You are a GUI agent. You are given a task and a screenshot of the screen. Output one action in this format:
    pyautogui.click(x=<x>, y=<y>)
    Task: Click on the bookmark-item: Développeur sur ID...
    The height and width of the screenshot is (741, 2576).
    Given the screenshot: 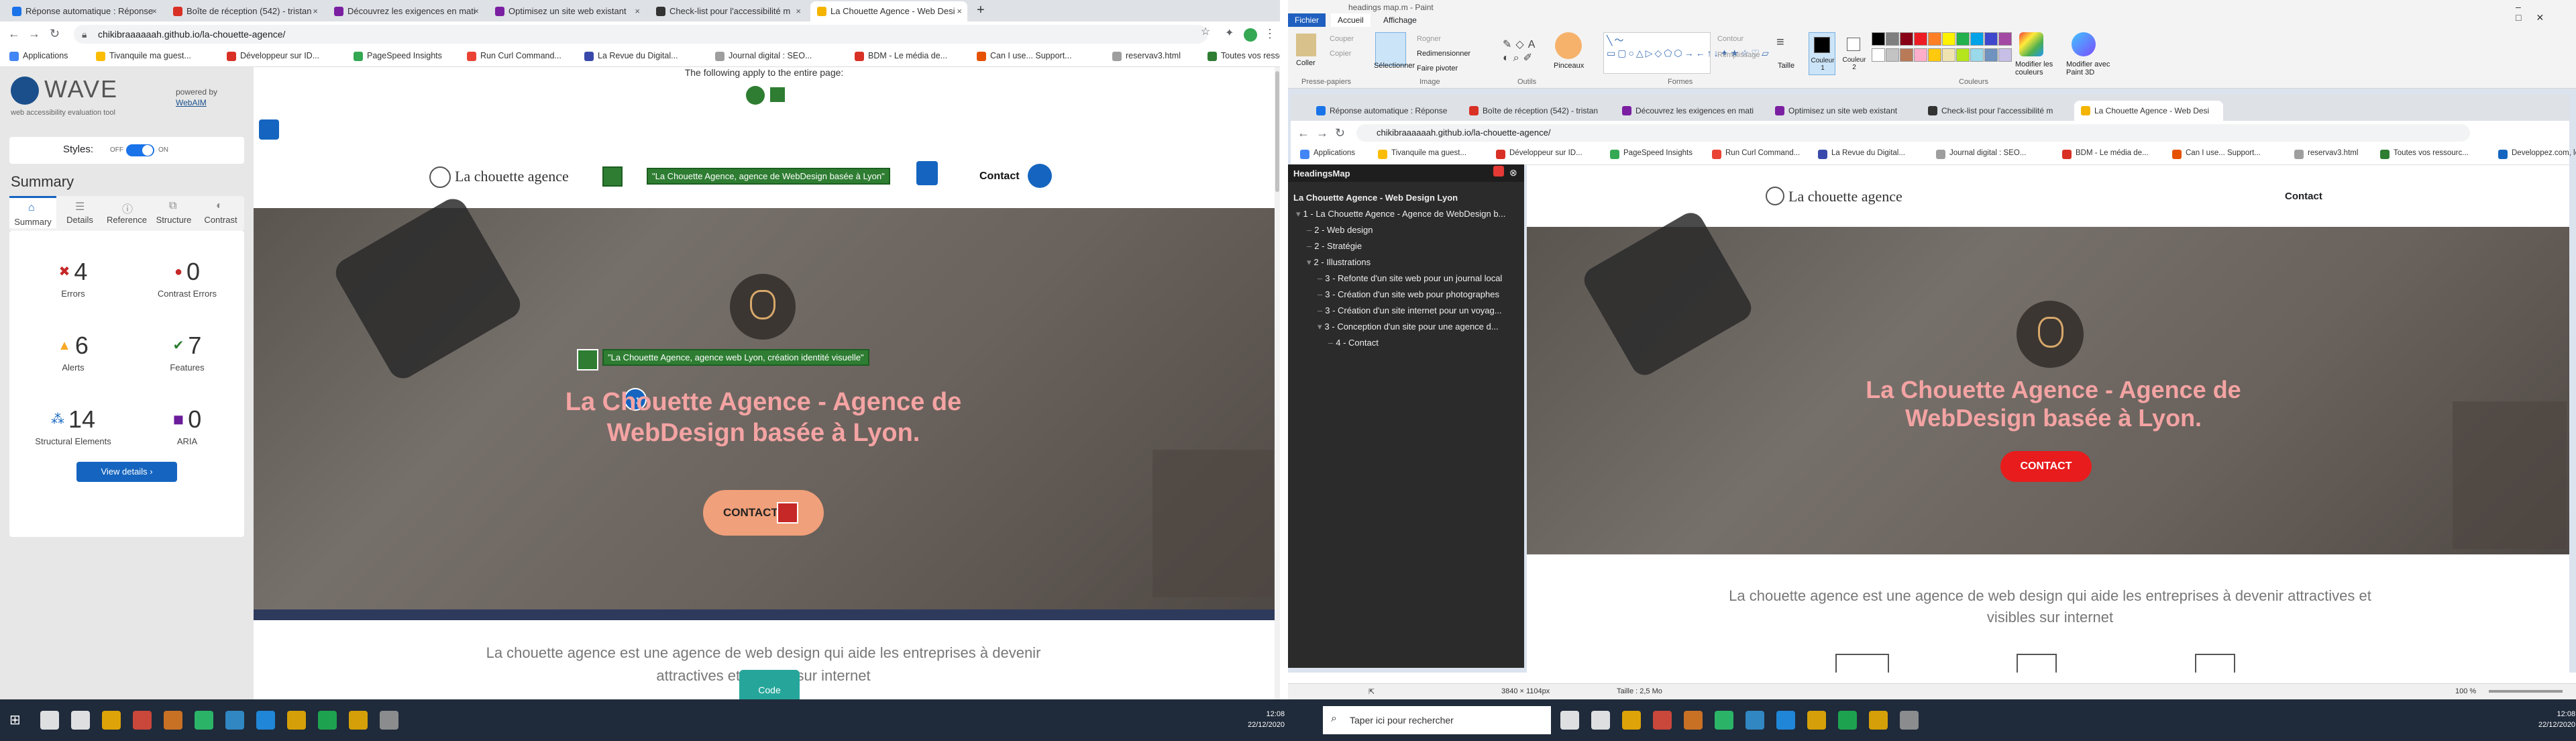 What is the action you would take?
    pyautogui.click(x=273, y=56)
    